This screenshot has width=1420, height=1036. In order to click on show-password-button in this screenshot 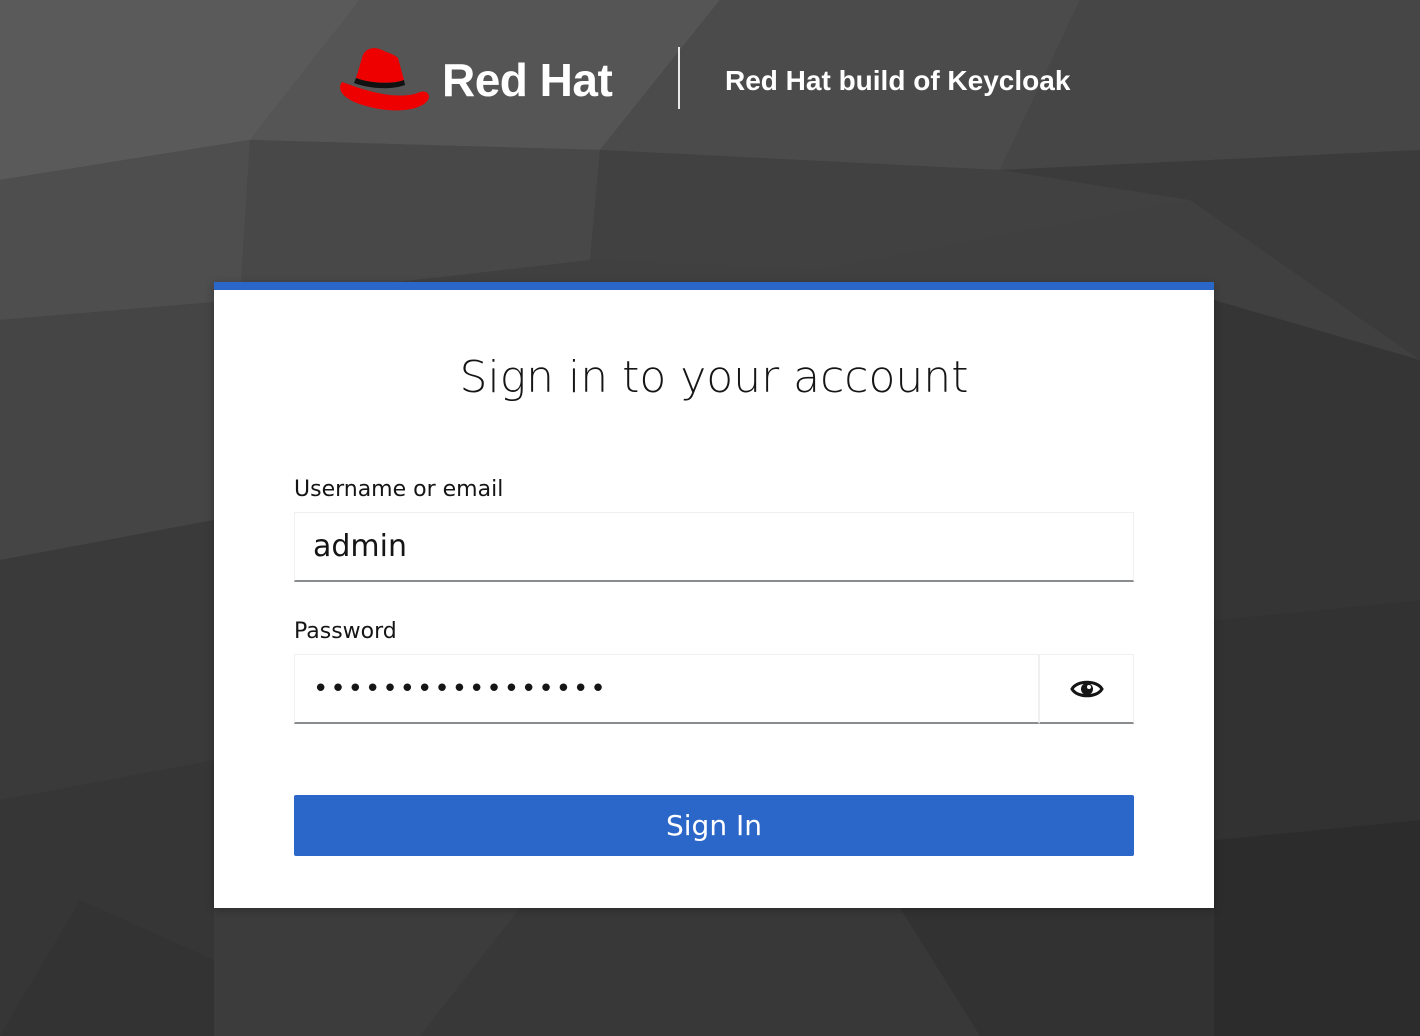, I will do `click(1086, 689)`.